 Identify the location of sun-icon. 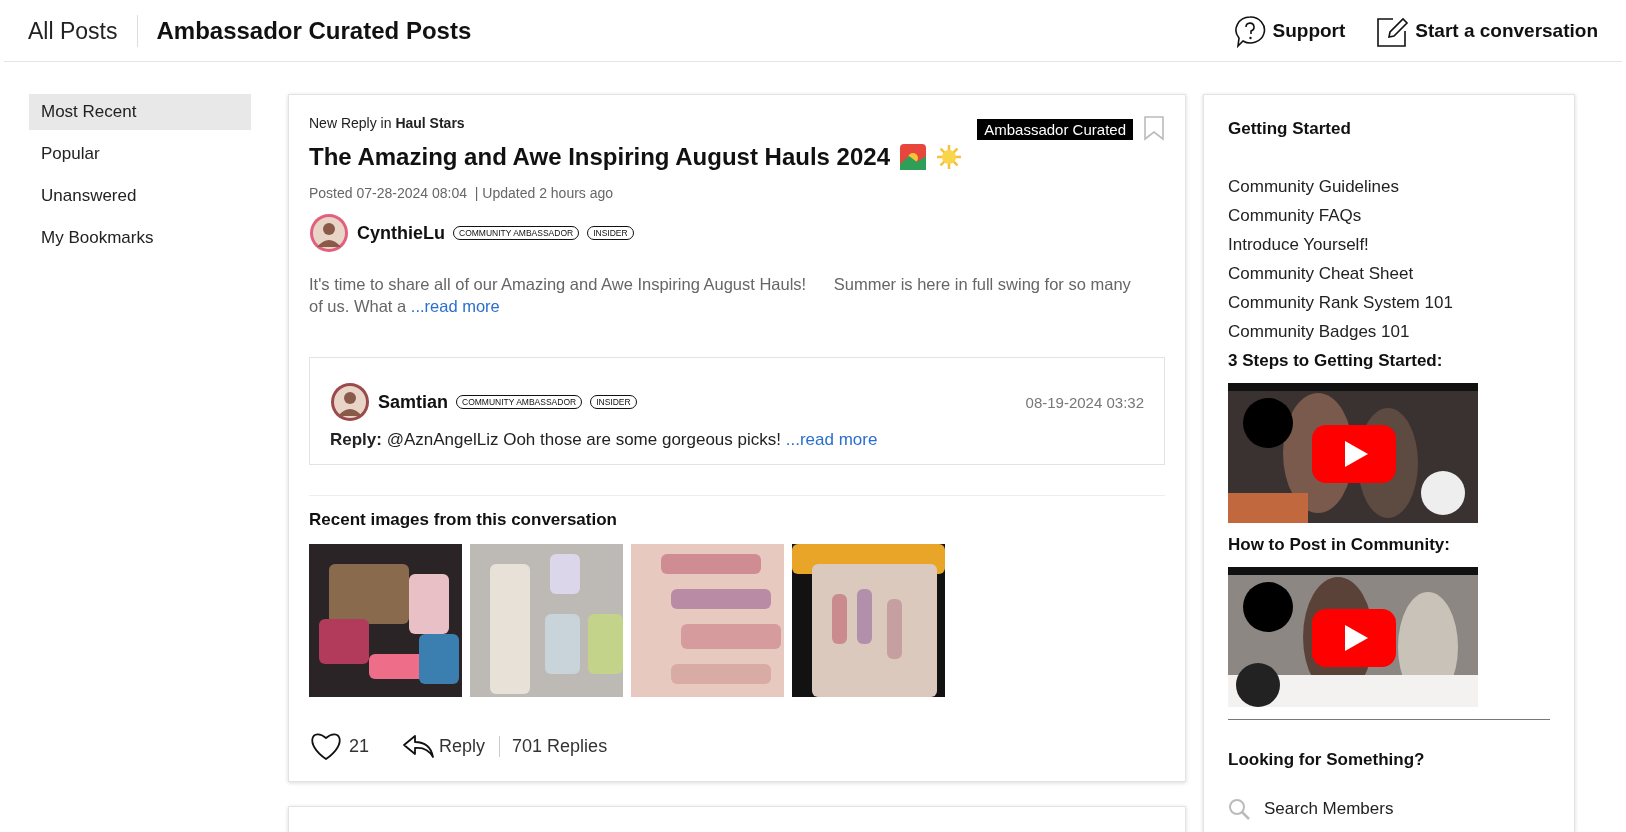
(949, 157).